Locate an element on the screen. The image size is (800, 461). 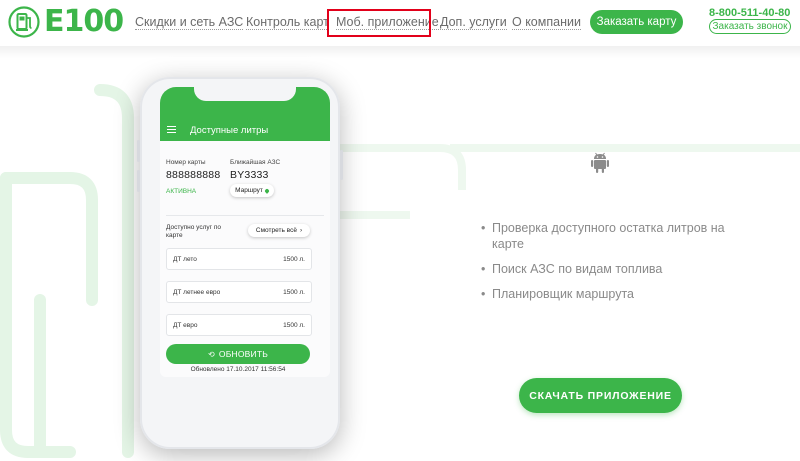
nav-extra-services: Доп. услуги is located at coordinates (473, 22).